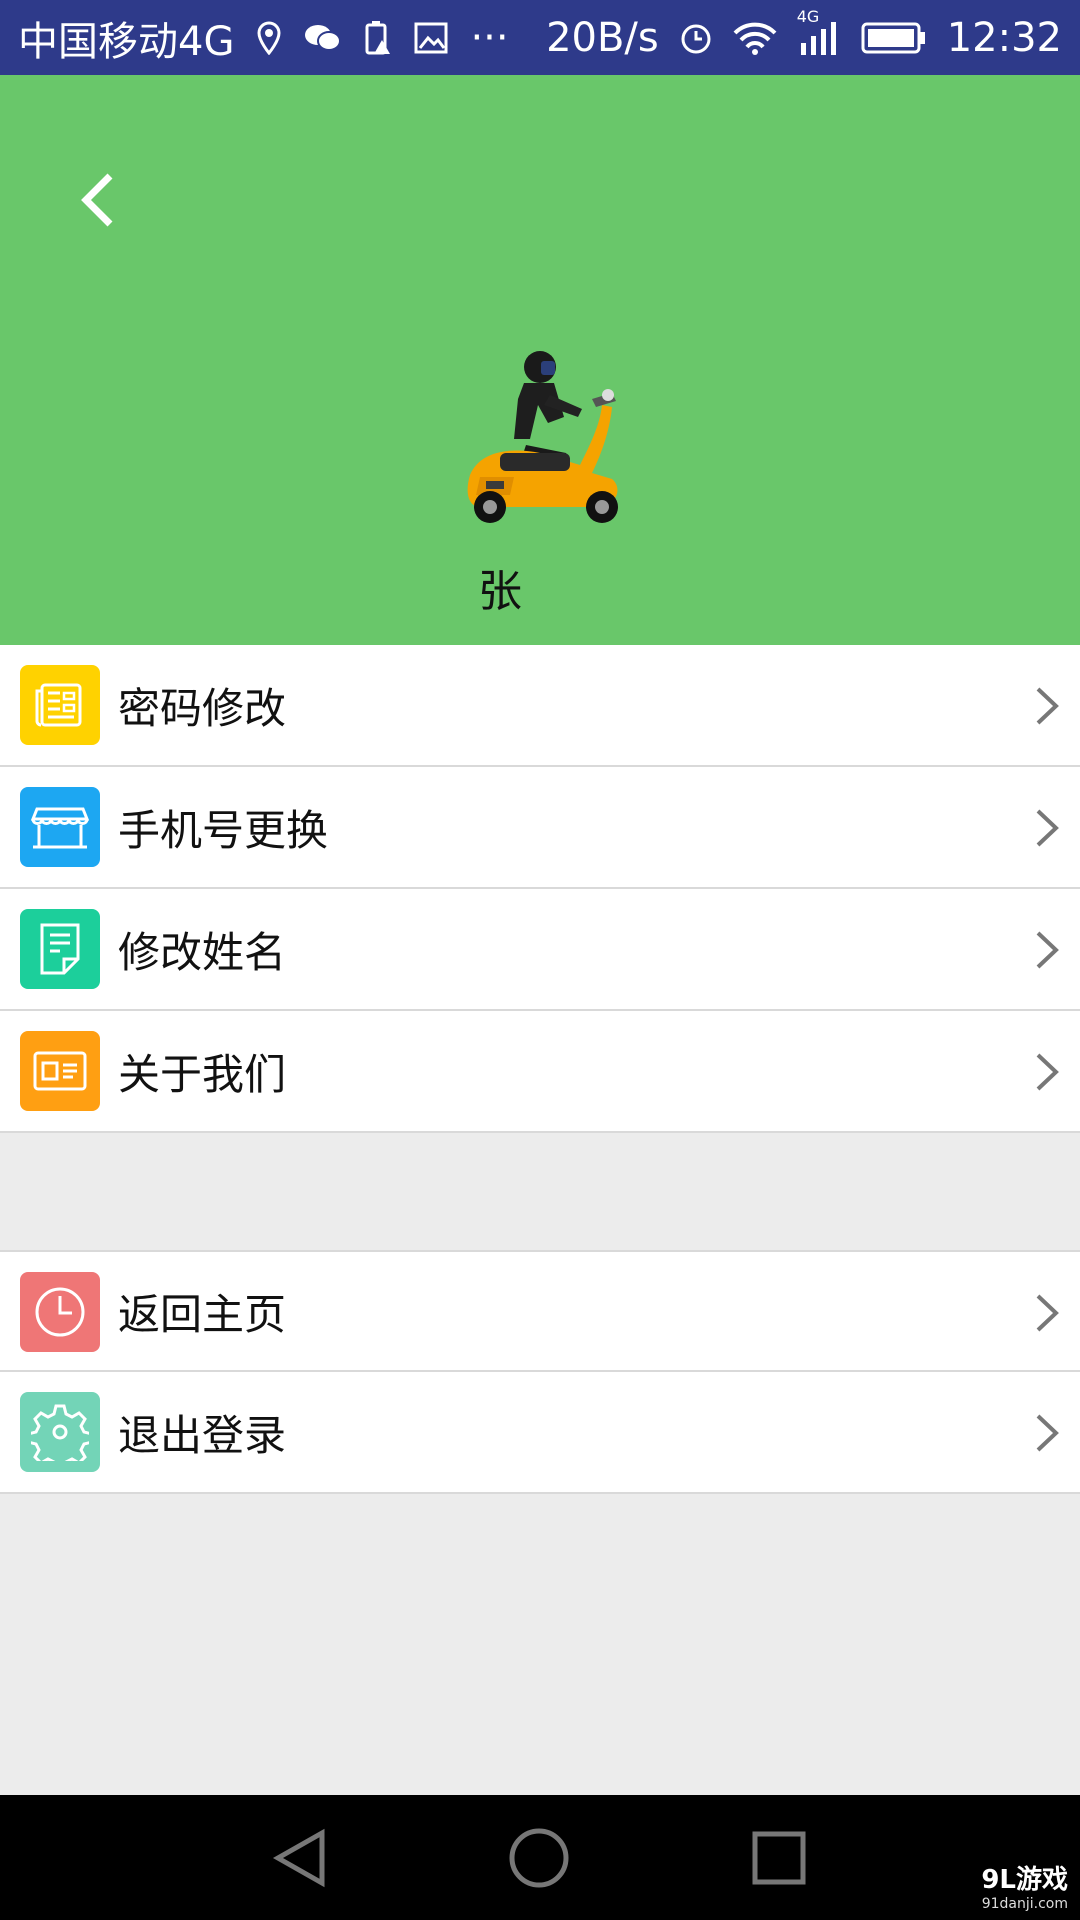 Image resolution: width=1080 pixels, height=1920 pixels. Describe the element at coordinates (202, 708) in the screenshot. I see `menu-item-label: 密码修改` at that location.